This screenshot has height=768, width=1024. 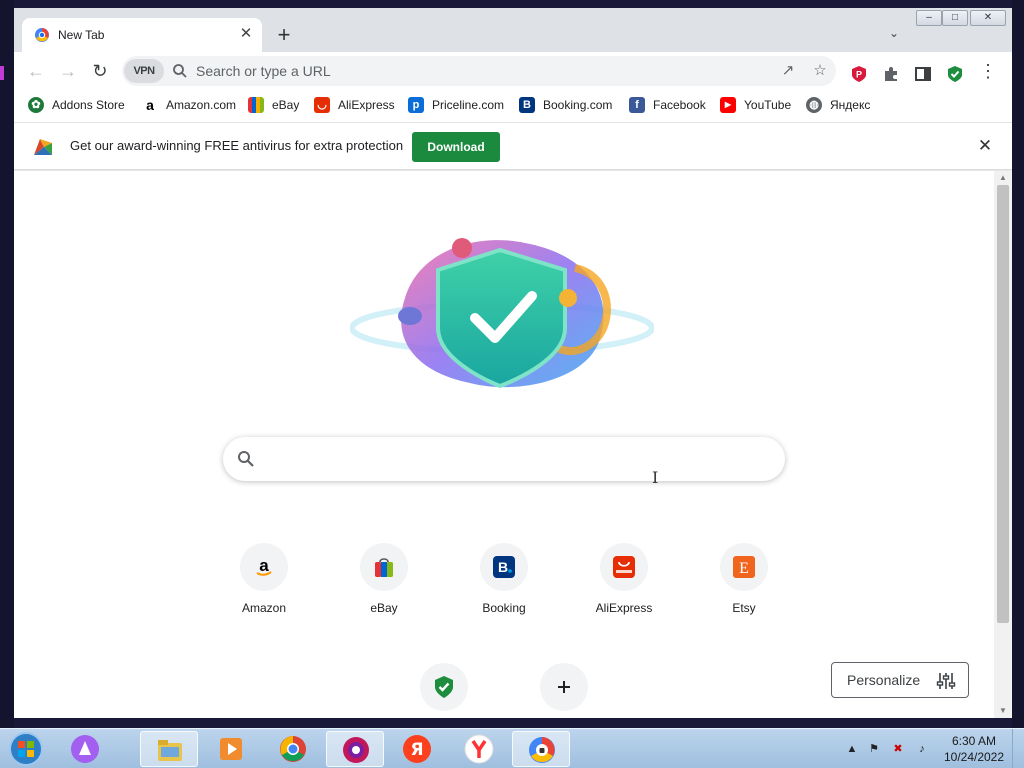 What do you see at coordinates (852, 749) in the screenshot?
I see `tray-expand-icon: ▲` at bounding box center [852, 749].